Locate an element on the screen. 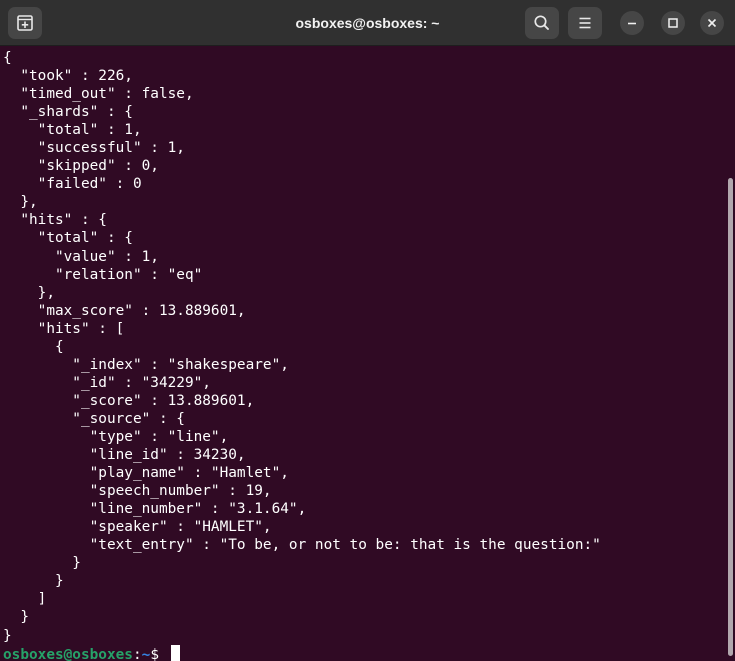  terminal-line: "relation" : "eq" is located at coordinates (103, 274).